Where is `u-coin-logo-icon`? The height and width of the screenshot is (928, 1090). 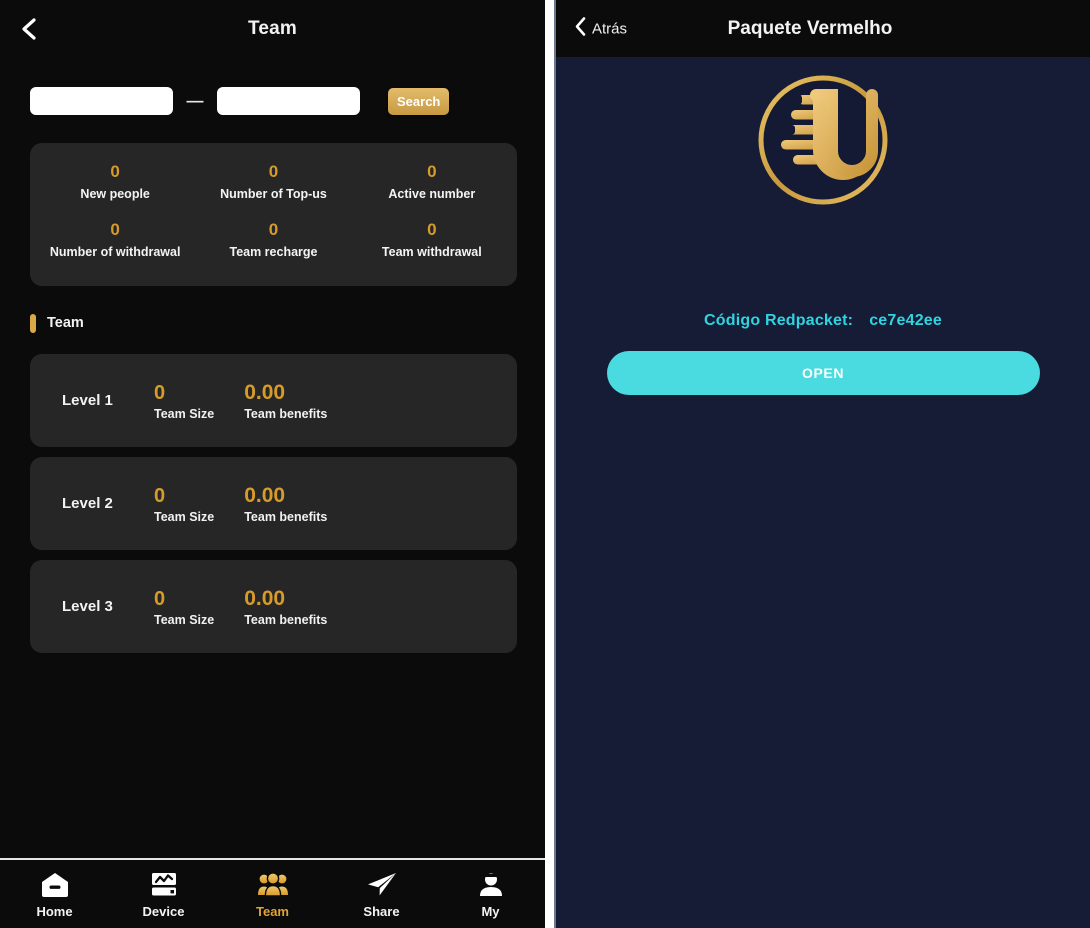 u-coin-logo-icon is located at coordinates (823, 142).